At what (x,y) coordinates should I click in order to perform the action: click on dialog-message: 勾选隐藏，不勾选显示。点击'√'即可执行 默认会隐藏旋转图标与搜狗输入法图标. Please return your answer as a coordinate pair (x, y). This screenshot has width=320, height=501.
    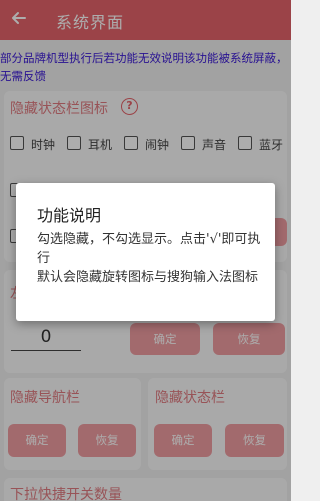
    Looking at the image, I should click on (152, 258).